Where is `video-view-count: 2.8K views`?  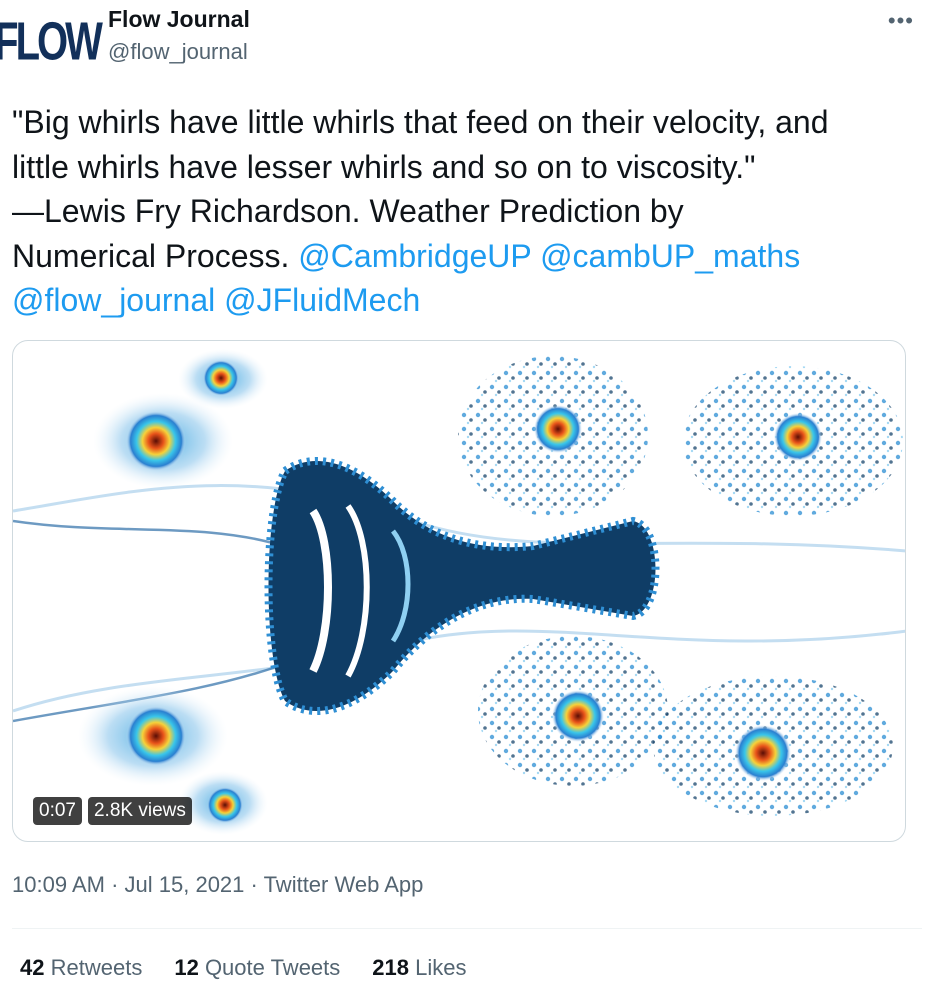
video-view-count: 2.8K views is located at coordinates (139, 811).